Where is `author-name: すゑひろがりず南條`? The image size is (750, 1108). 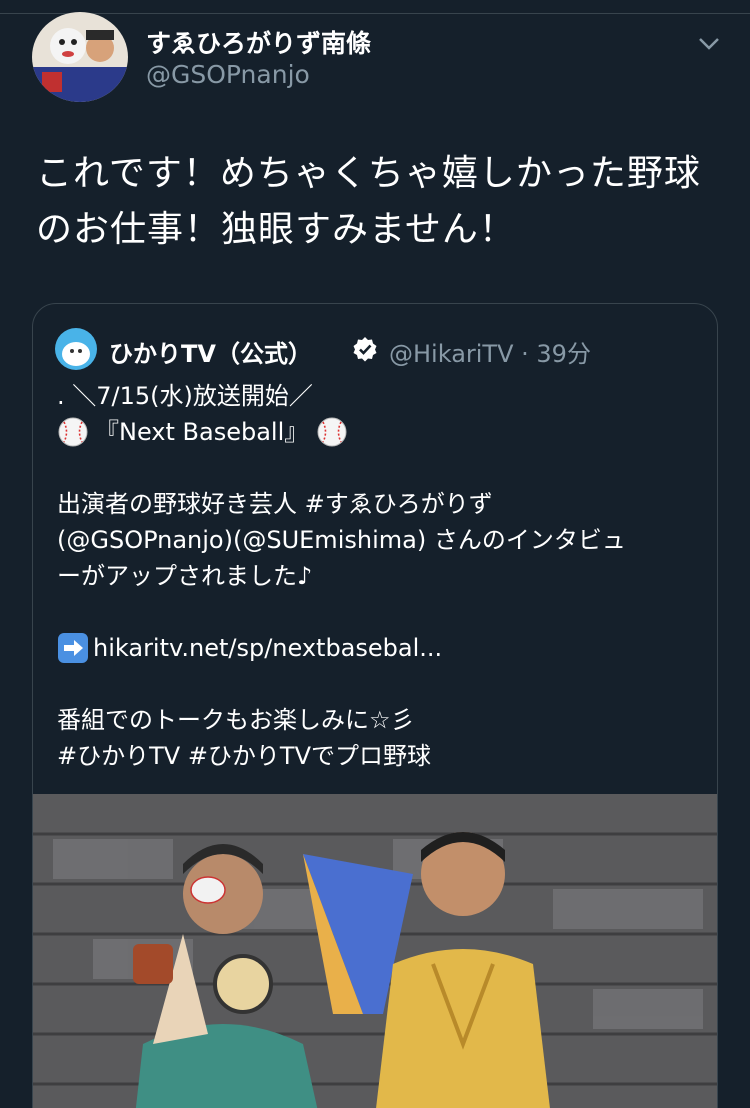
author-name: すゑひろがりず南條 is located at coordinates (258, 42).